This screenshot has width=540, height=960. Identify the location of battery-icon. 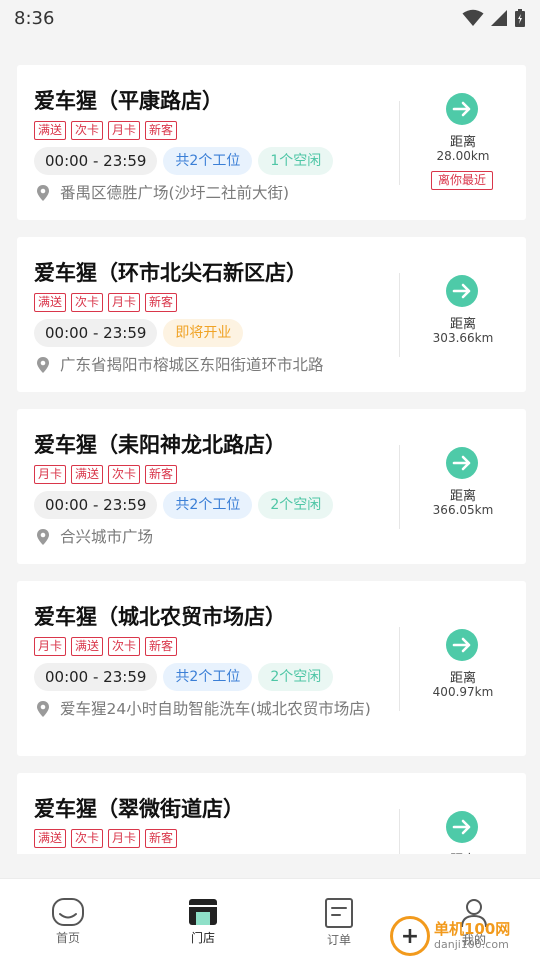
(520, 18).